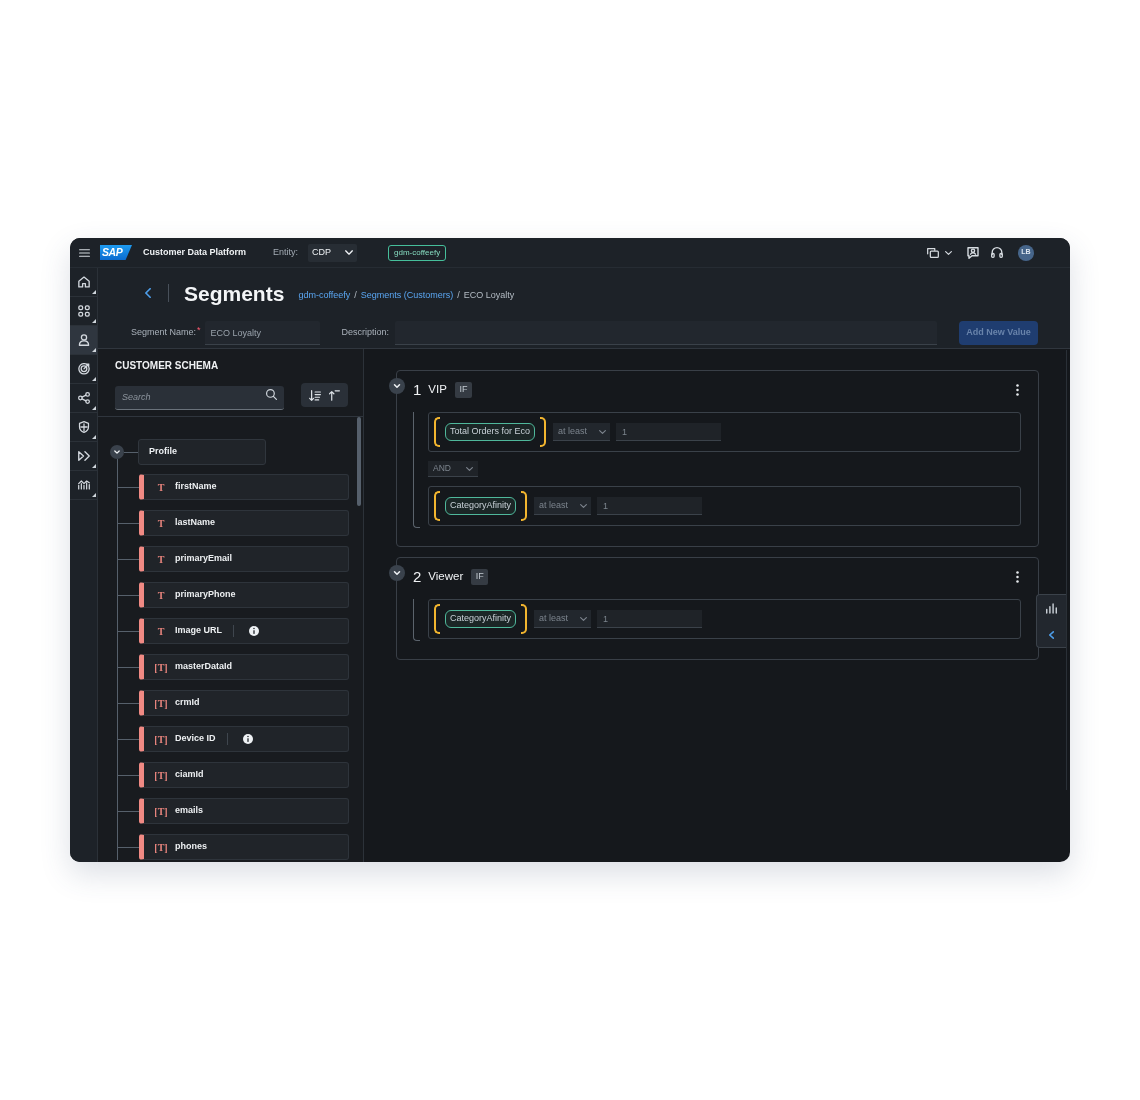 The image size is (1140, 1100). What do you see at coordinates (167, 366) in the screenshot?
I see `section-title: CUSTOMER SCHEMA` at bounding box center [167, 366].